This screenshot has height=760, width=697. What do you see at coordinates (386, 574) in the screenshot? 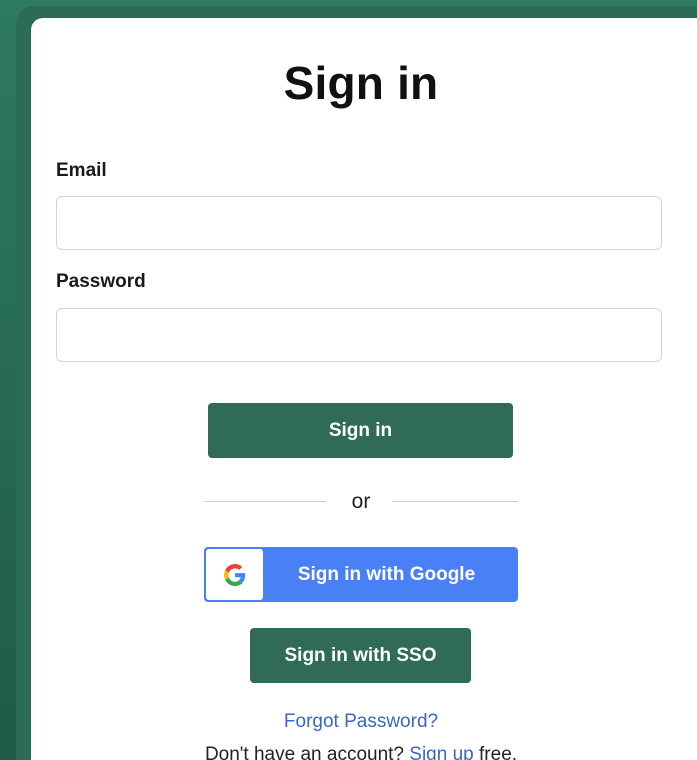
I see `google-button-label: Sign in with Google` at bounding box center [386, 574].